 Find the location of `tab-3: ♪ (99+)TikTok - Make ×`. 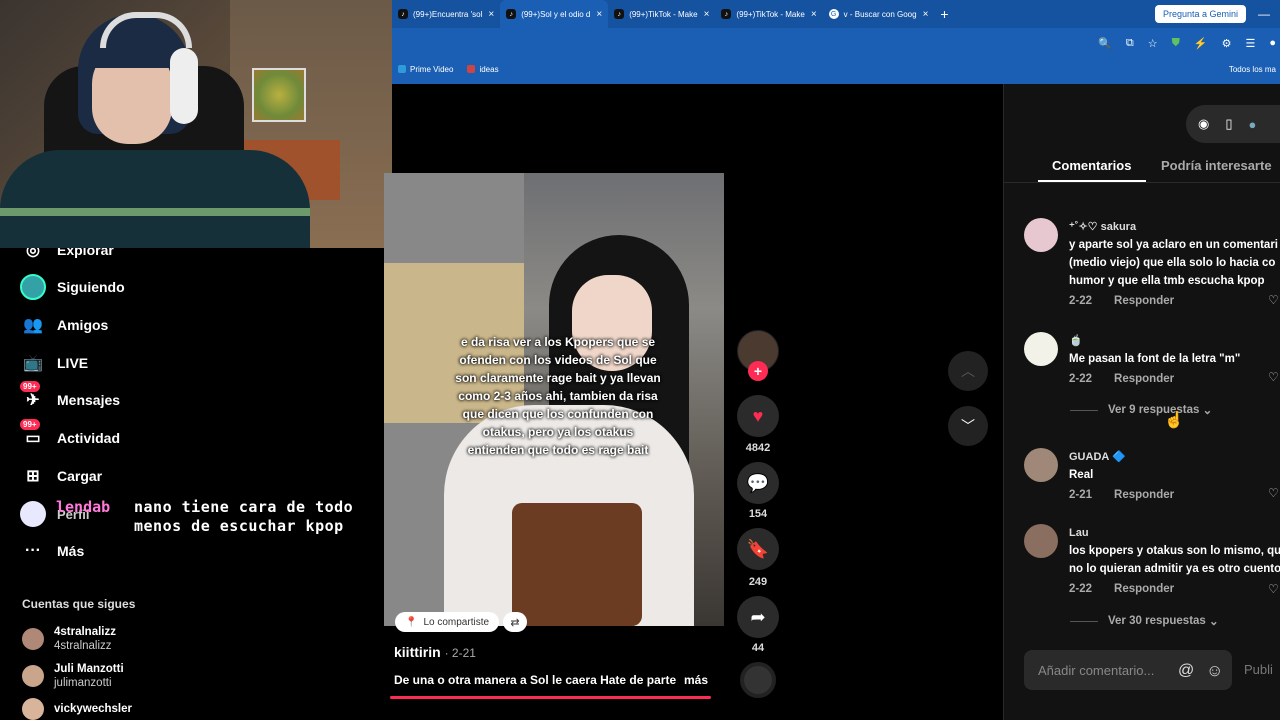

tab-3: ♪ (99+)TikTok - Make × is located at coordinates (661, 14).